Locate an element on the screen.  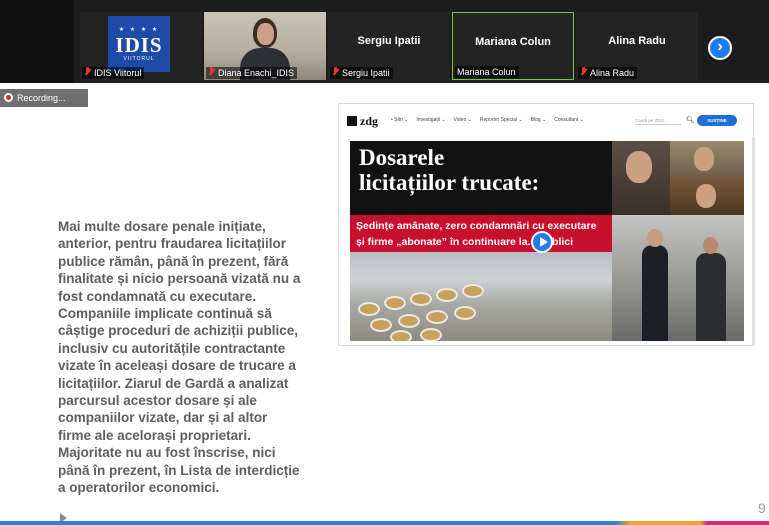
participant-name: Alina Radu is located at coordinates (608, 73).